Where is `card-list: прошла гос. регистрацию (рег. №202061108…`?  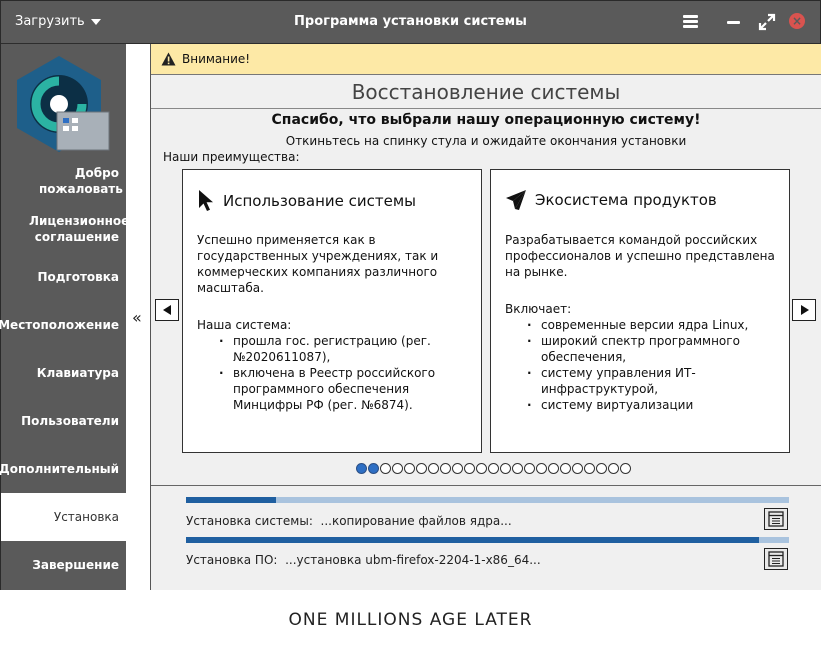
card-list: прошла гос. регистрацию (рег. №202061108… is located at coordinates (334, 373).